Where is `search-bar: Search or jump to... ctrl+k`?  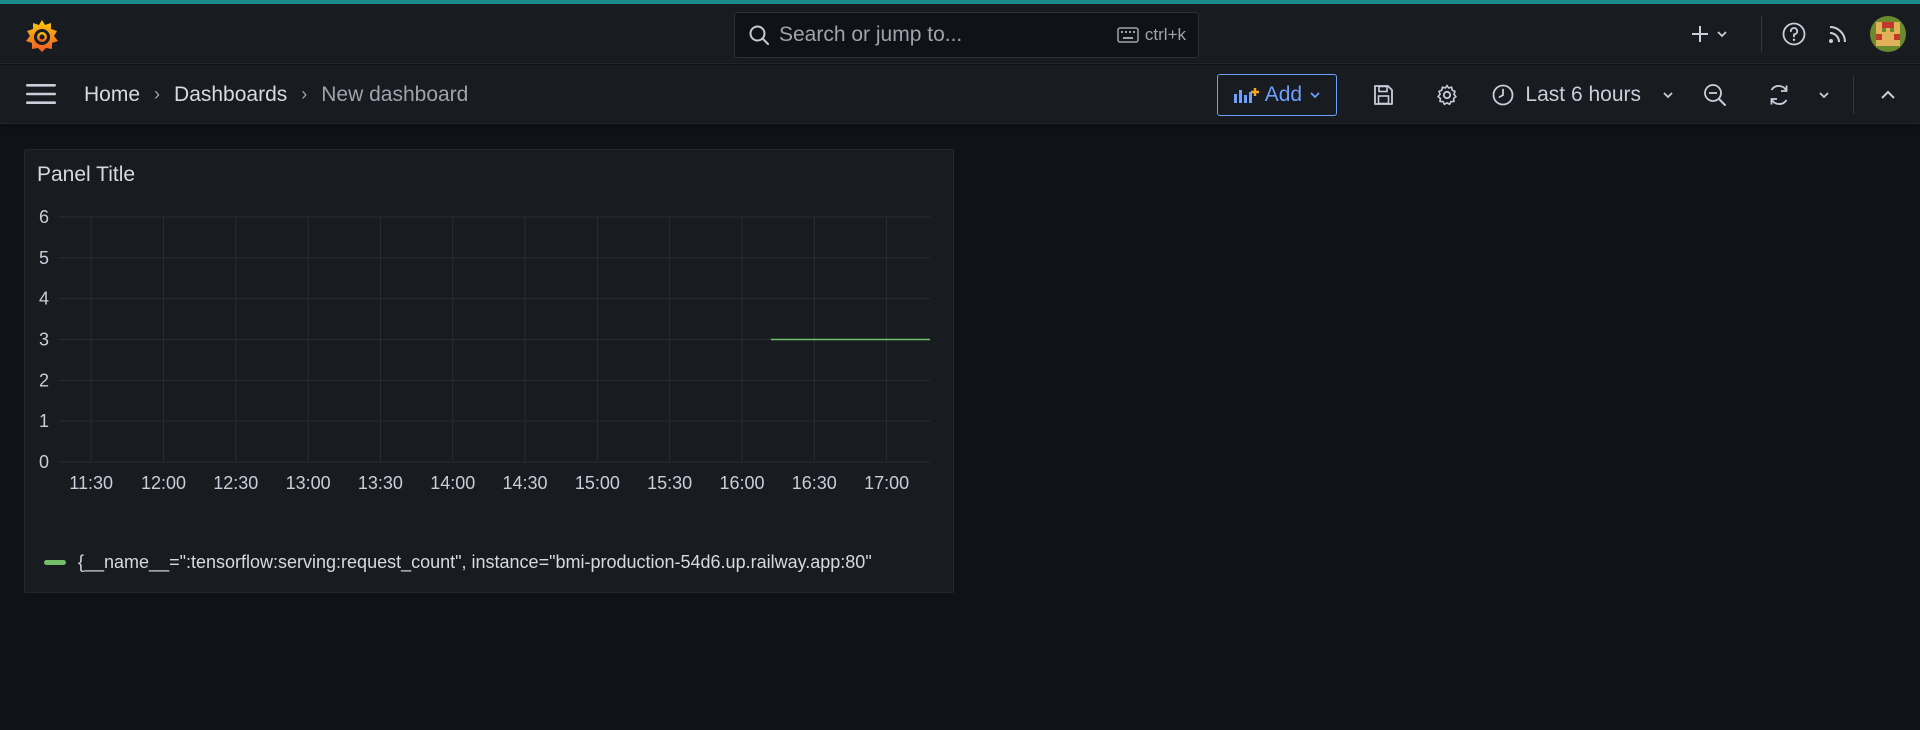 search-bar: Search or jump to... ctrl+k is located at coordinates (966, 35).